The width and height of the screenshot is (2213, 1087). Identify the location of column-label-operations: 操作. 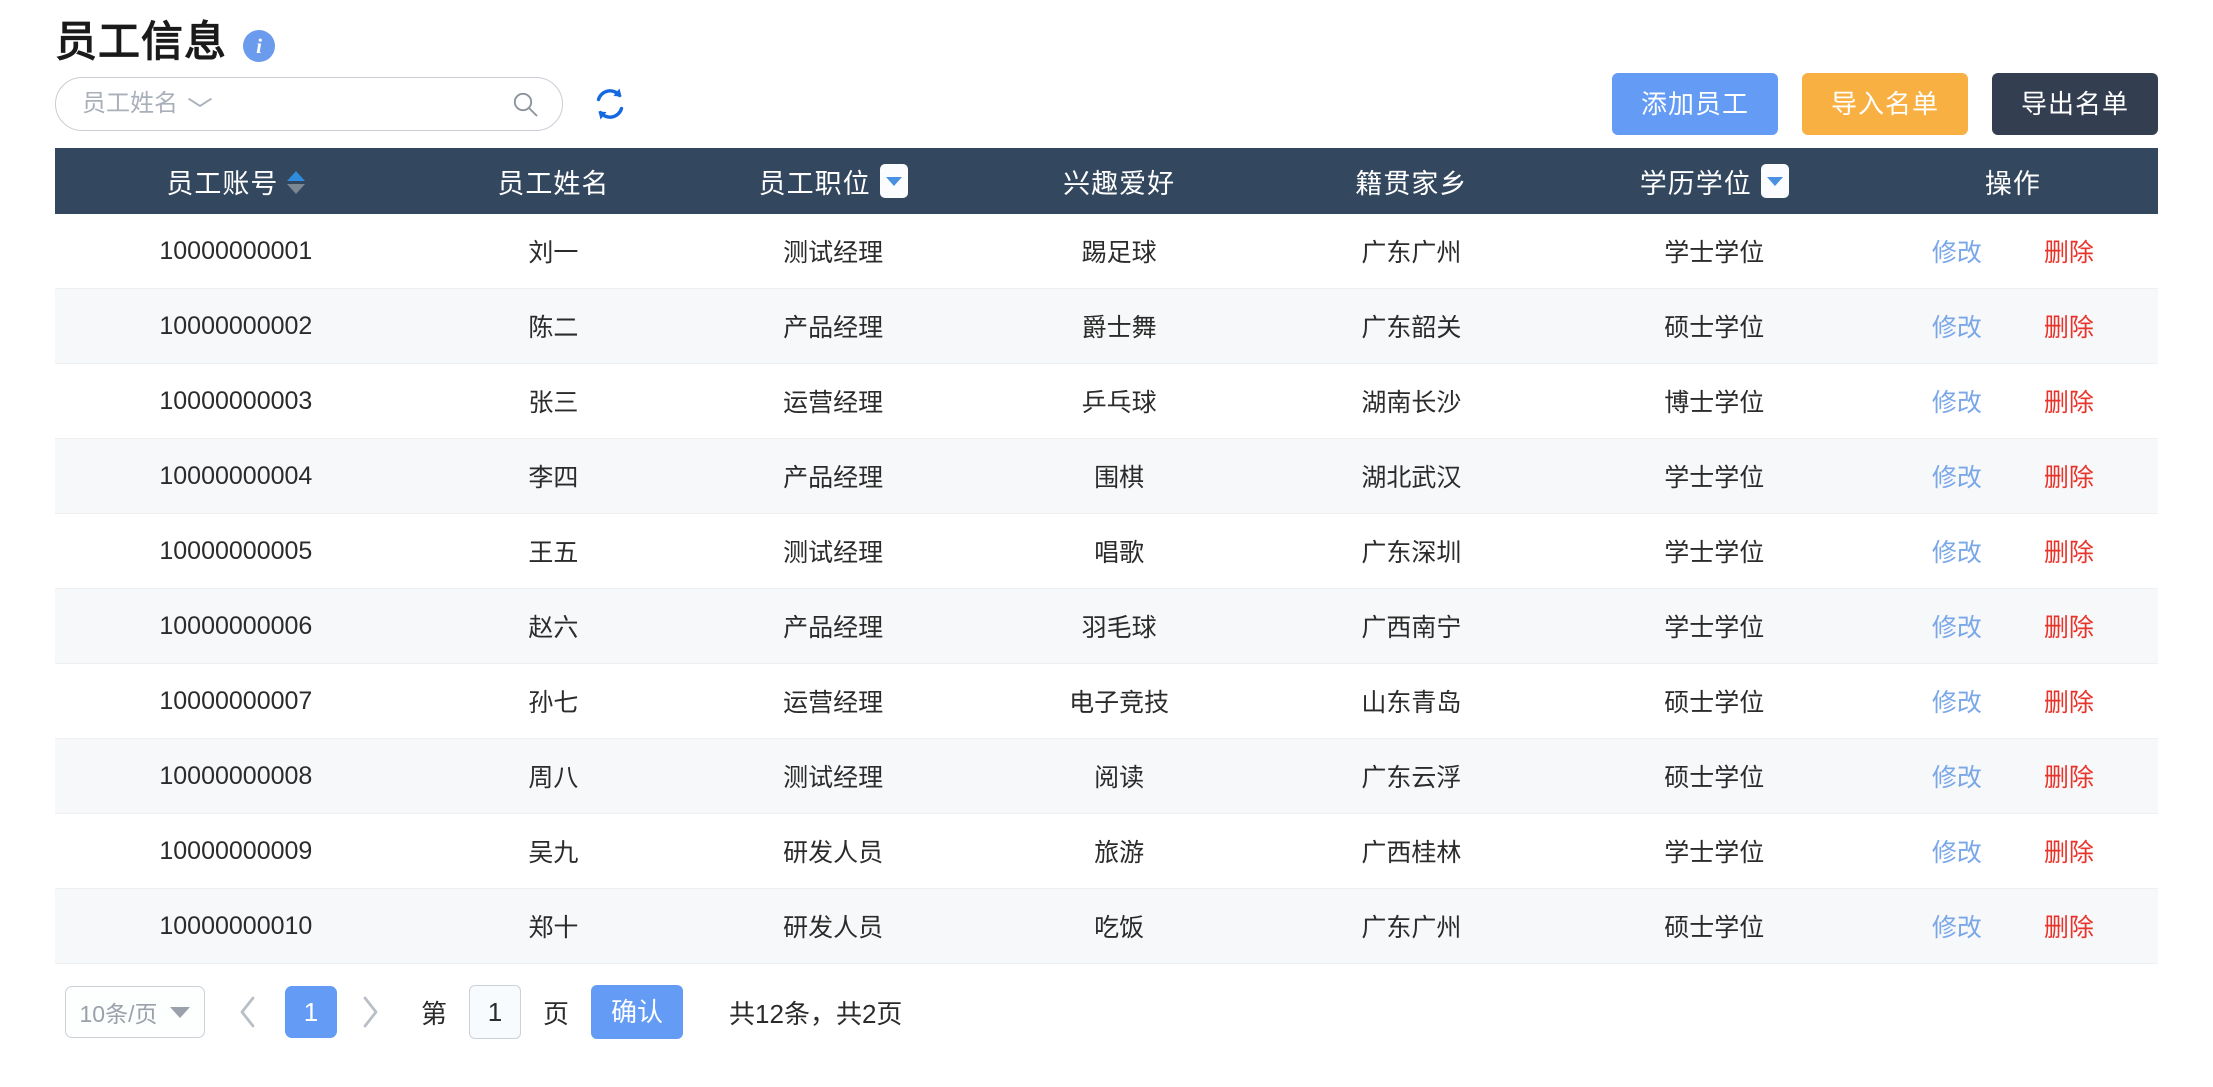
(2012, 183).